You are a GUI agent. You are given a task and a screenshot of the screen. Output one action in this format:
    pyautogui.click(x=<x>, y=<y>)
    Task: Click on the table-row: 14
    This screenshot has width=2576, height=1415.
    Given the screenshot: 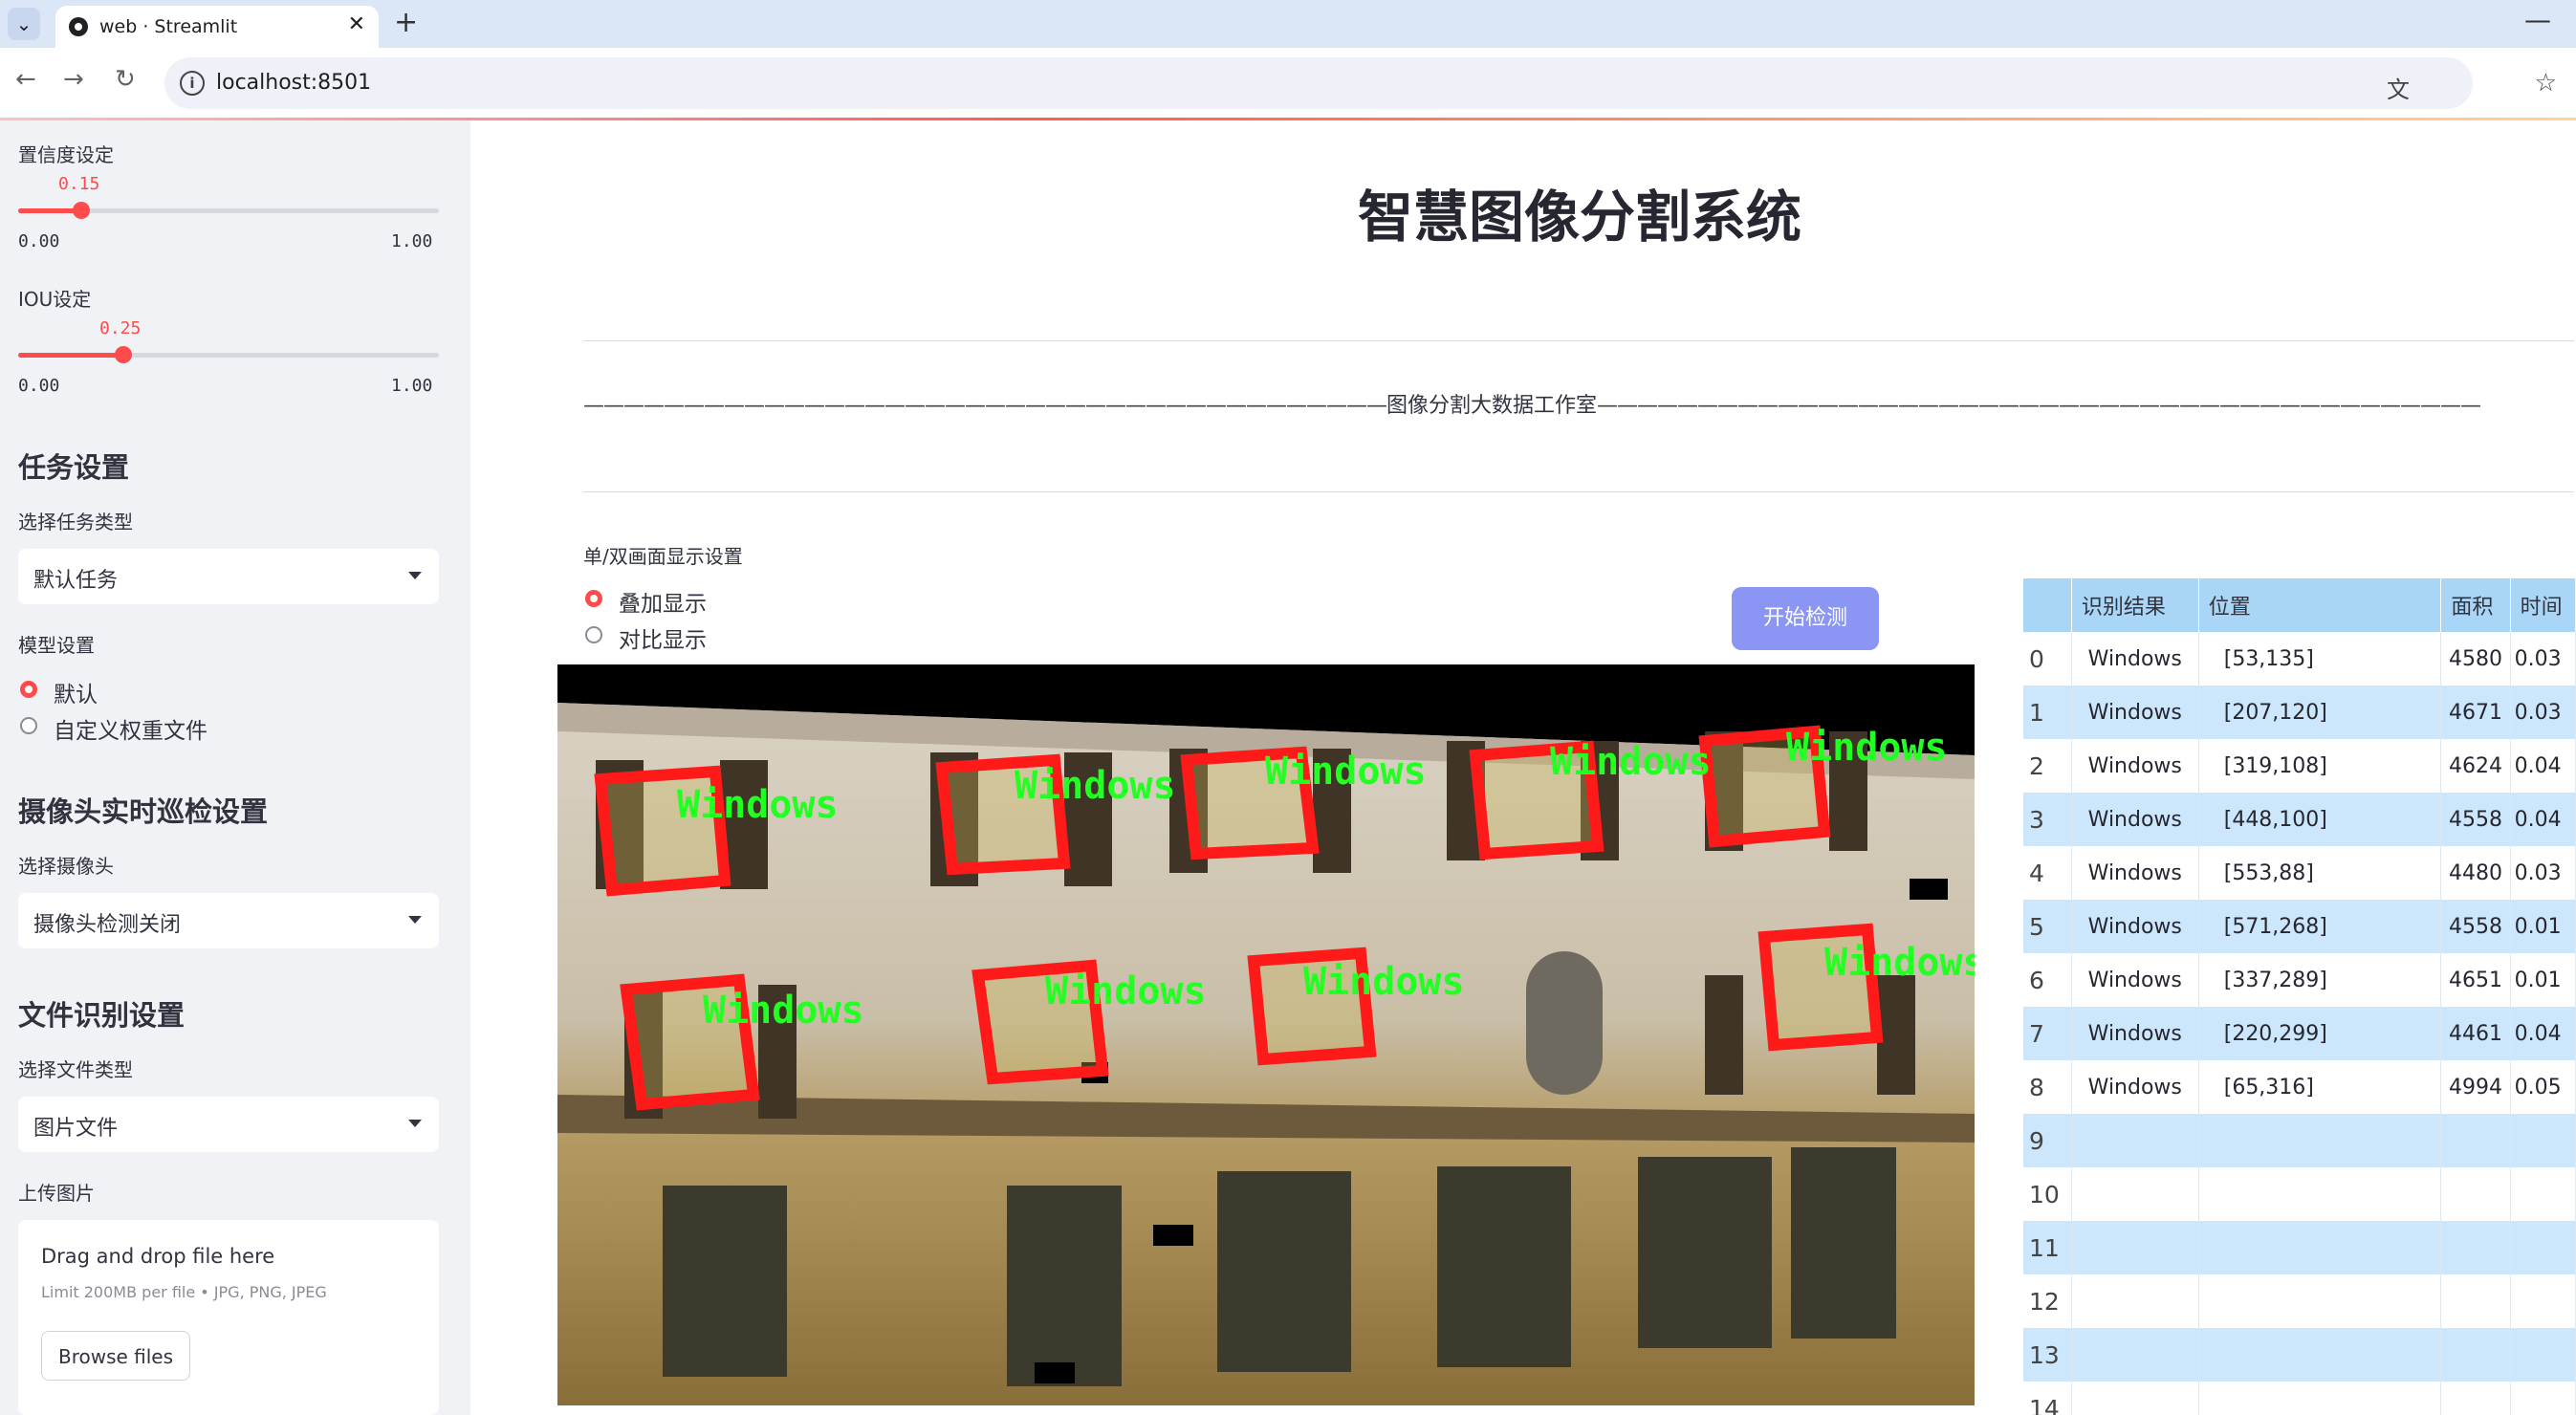 What is the action you would take?
    pyautogui.click(x=2299, y=1398)
    